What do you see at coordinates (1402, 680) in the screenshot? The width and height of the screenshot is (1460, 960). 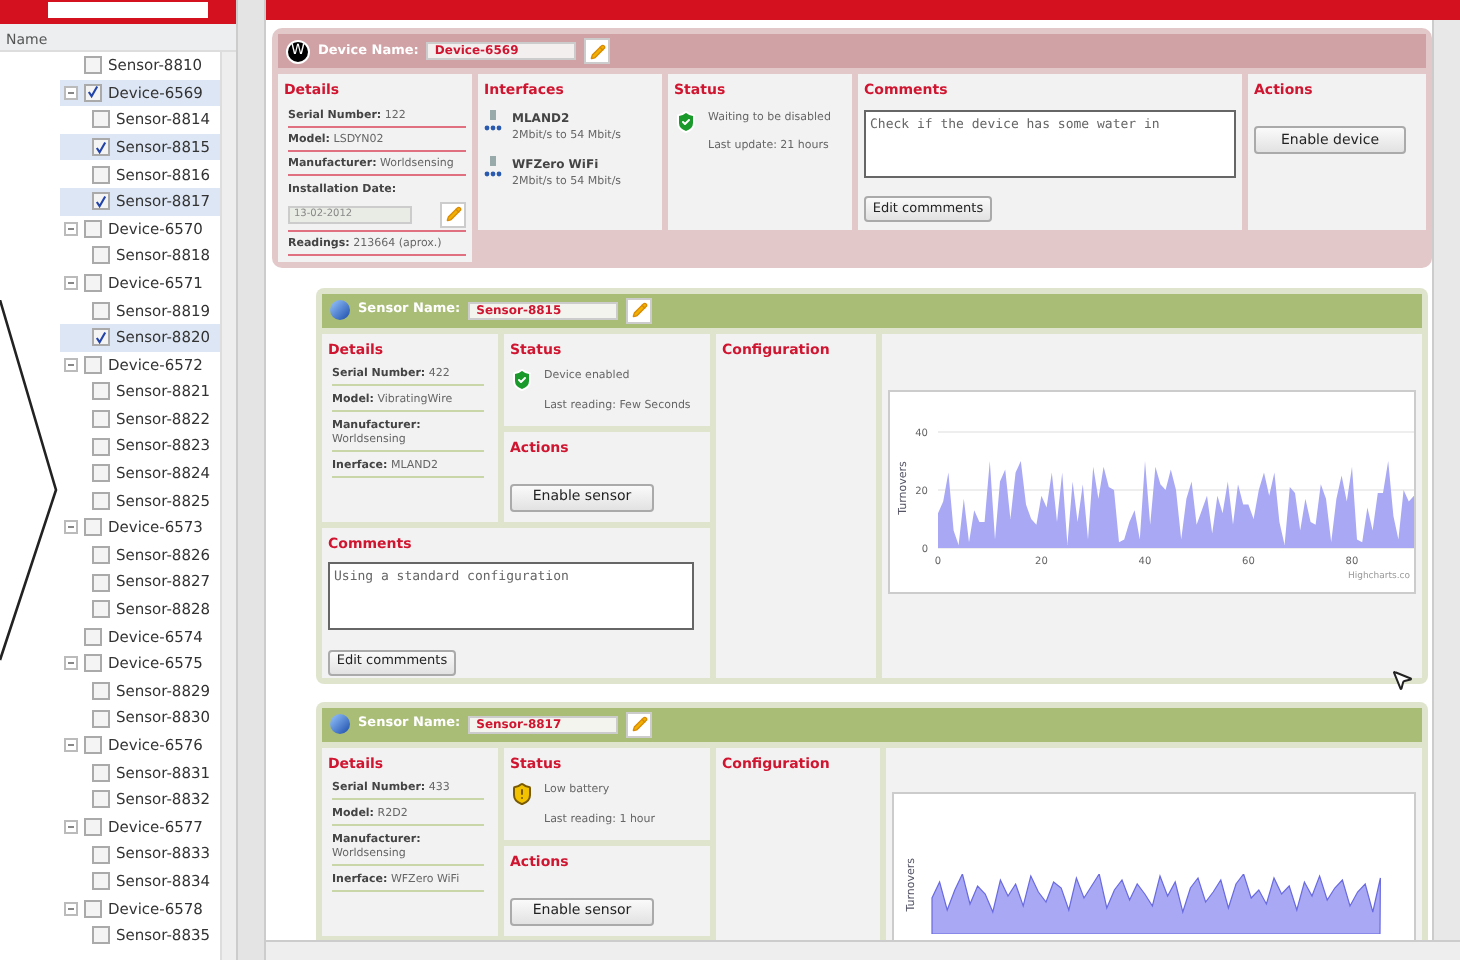 I see `cursor-icon` at bounding box center [1402, 680].